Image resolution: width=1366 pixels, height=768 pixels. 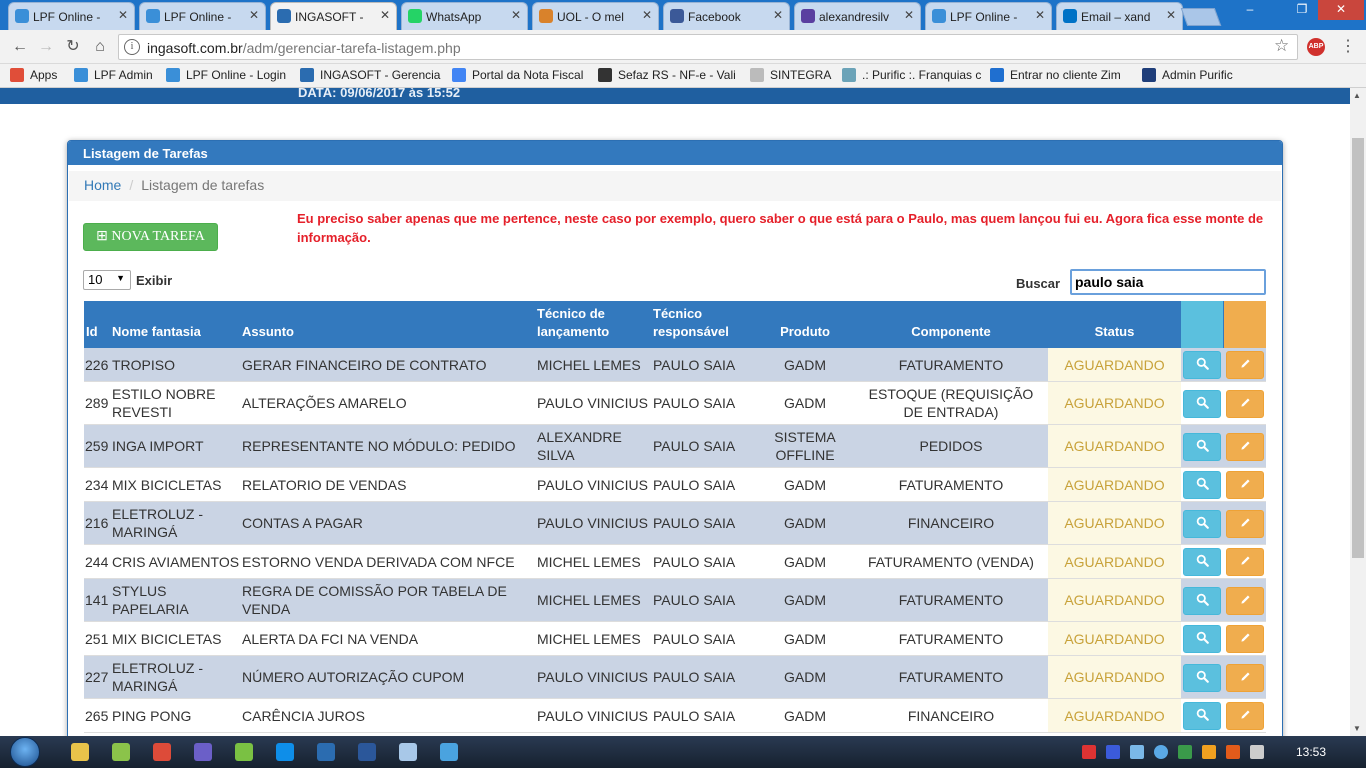 I want to click on volume-icon, so click(x=1257, y=752).